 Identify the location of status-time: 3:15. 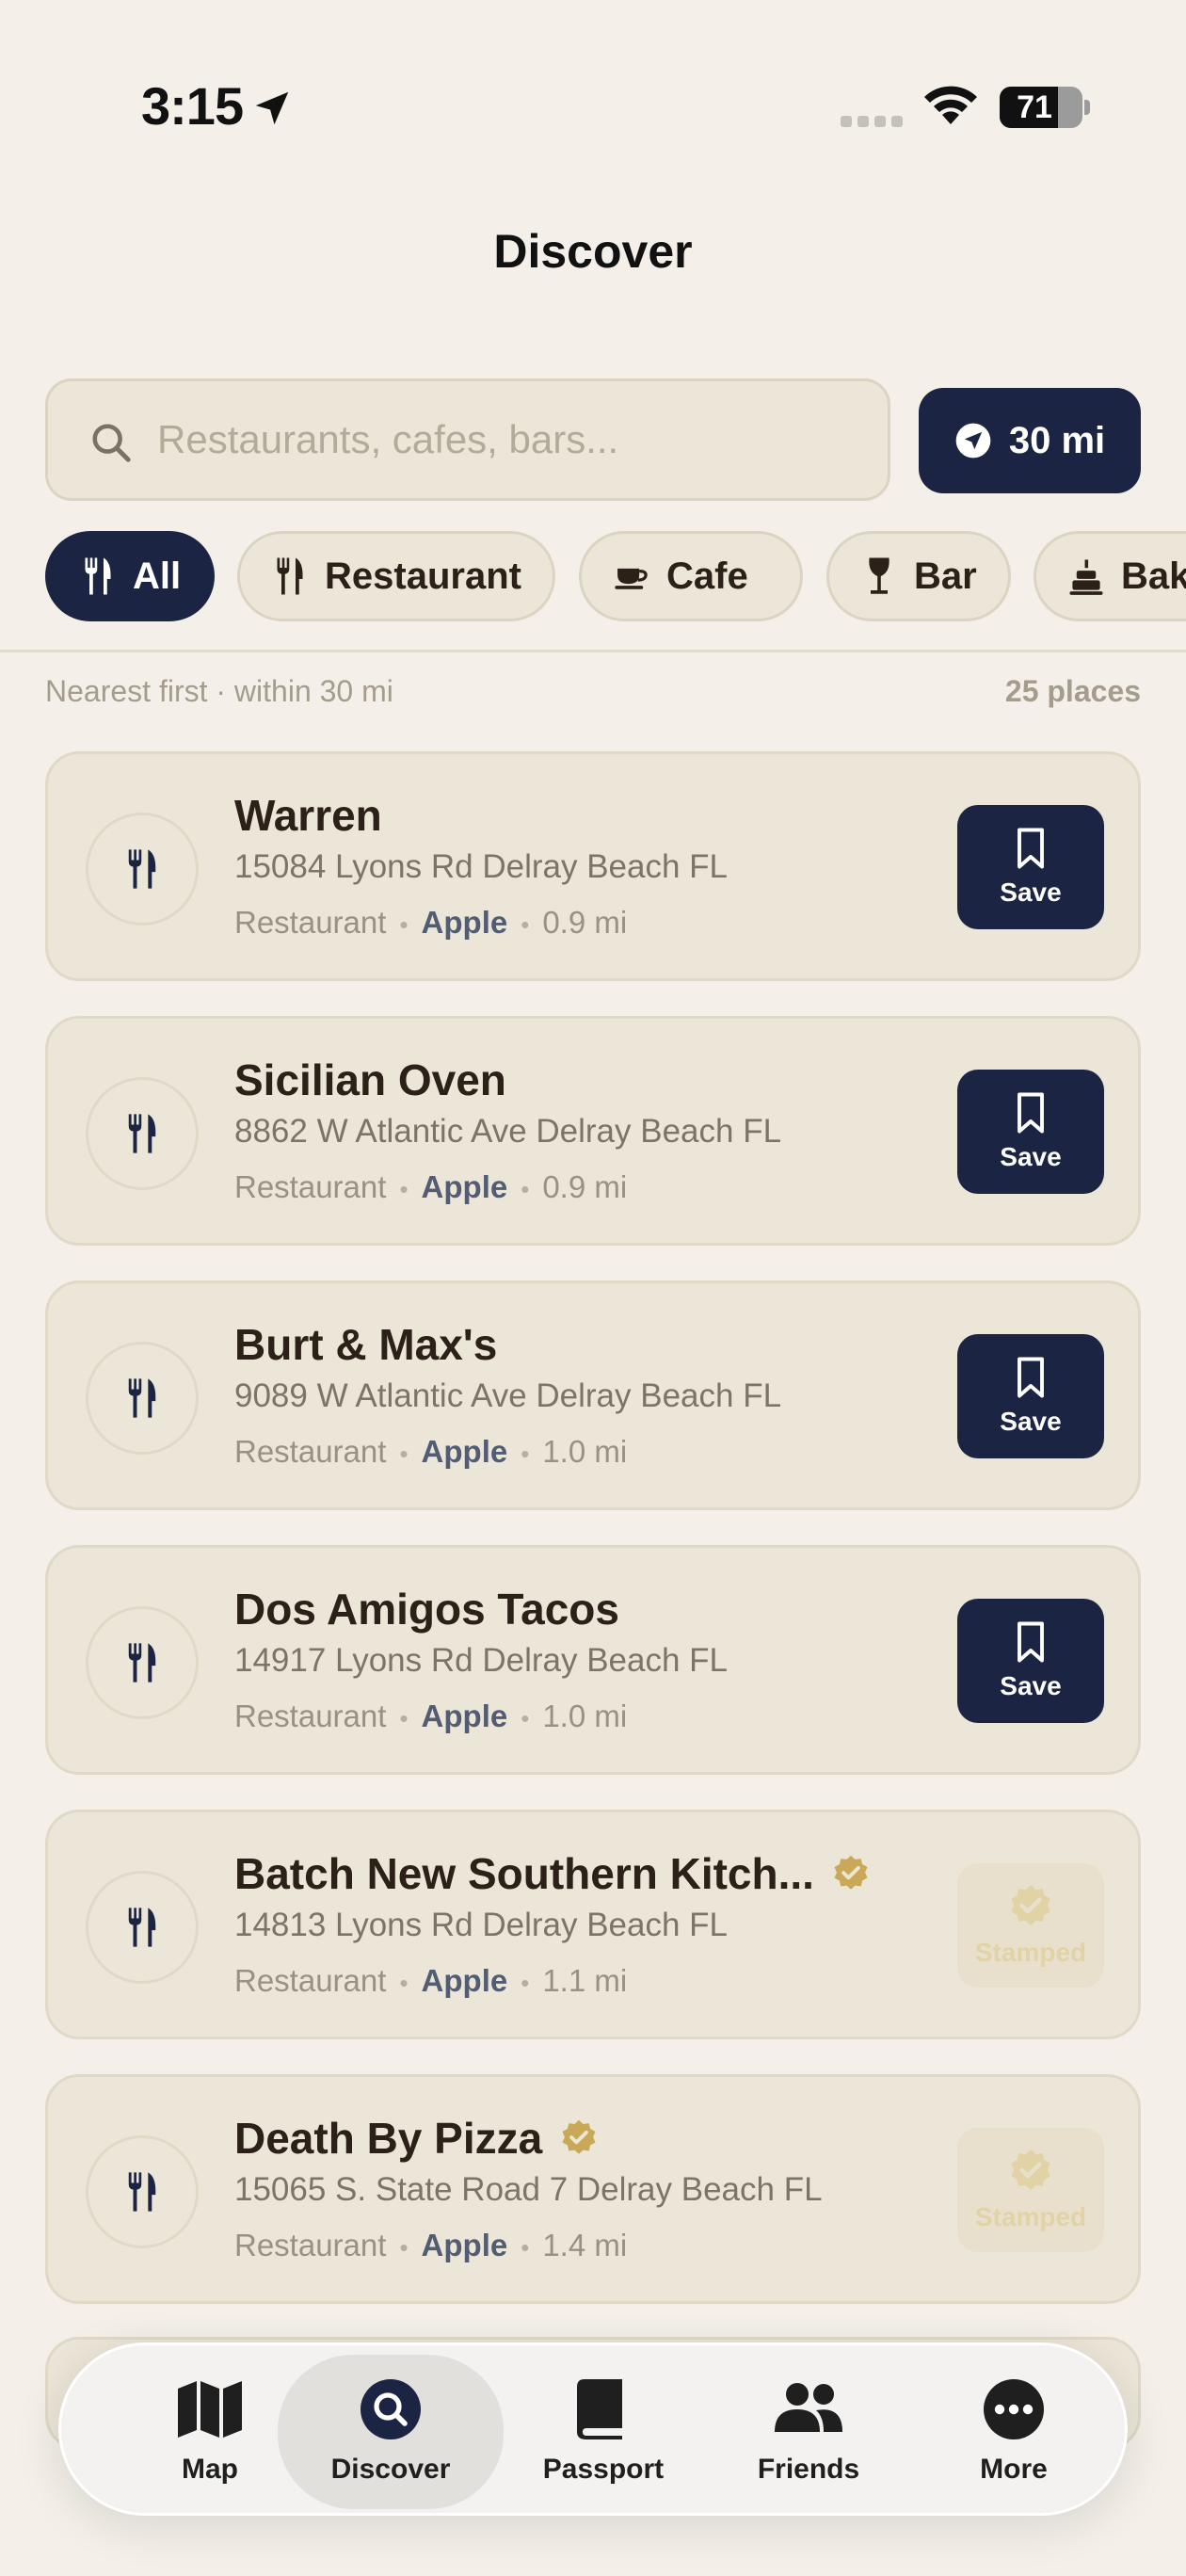
(192, 106).